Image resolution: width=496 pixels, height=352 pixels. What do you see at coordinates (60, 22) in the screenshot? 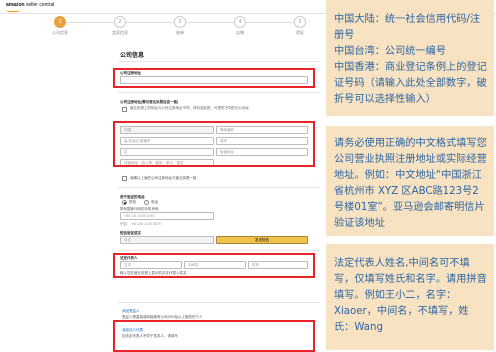
I see `step-dot: 1` at bounding box center [60, 22].